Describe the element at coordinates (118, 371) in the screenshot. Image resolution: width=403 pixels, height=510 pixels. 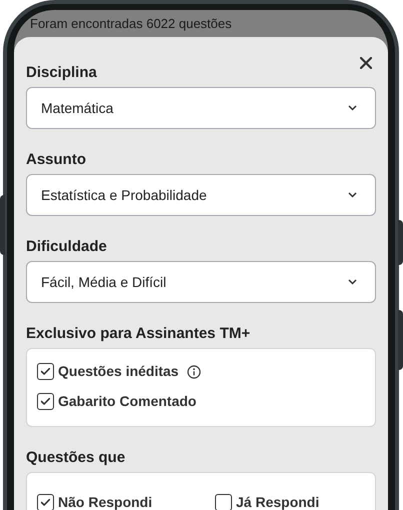
I see `option-label: Questões inéditas` at that location.